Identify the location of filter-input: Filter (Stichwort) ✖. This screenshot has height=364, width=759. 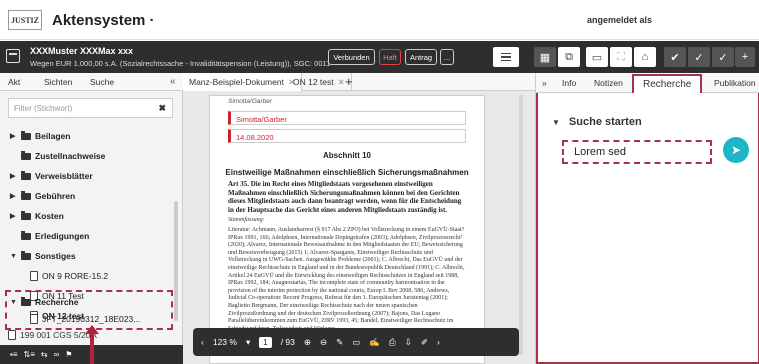
(90, 108).